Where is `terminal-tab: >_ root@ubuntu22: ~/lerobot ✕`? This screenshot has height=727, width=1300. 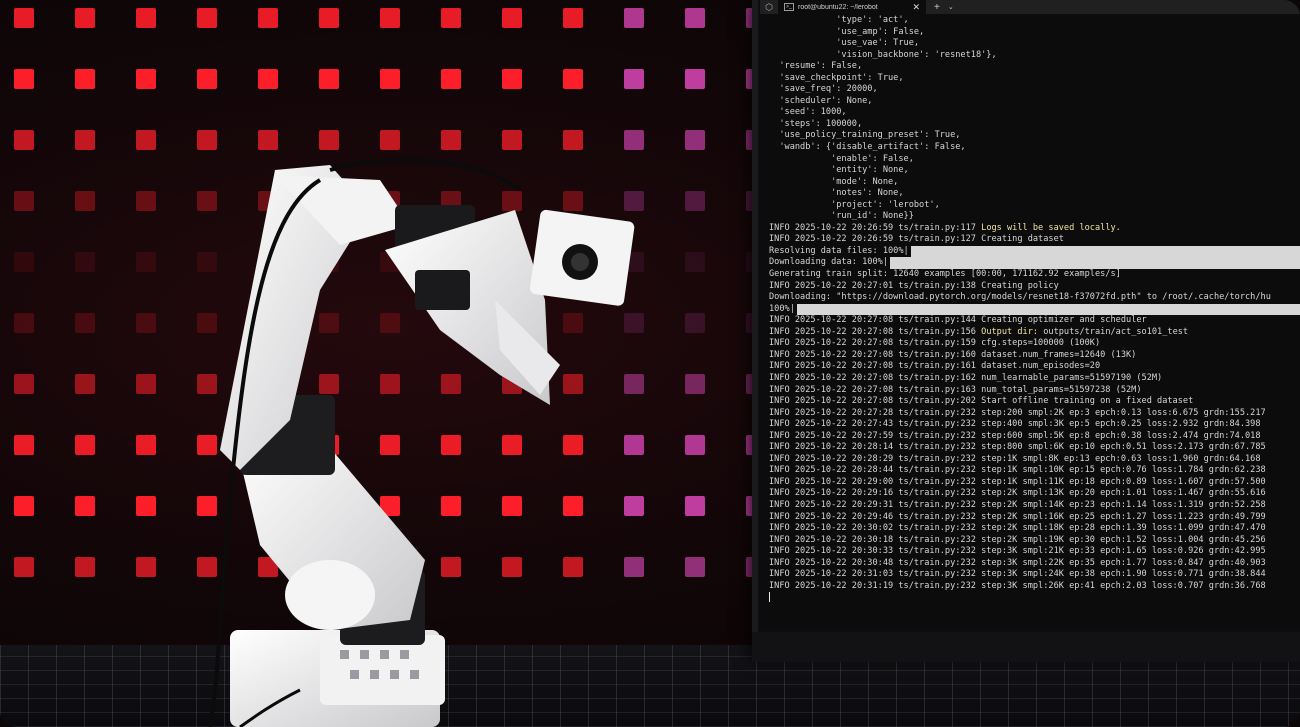 terminal-tab: >_ root@ubuntu22: ~/lerobot ✕ is located at coordinates (852, 7).